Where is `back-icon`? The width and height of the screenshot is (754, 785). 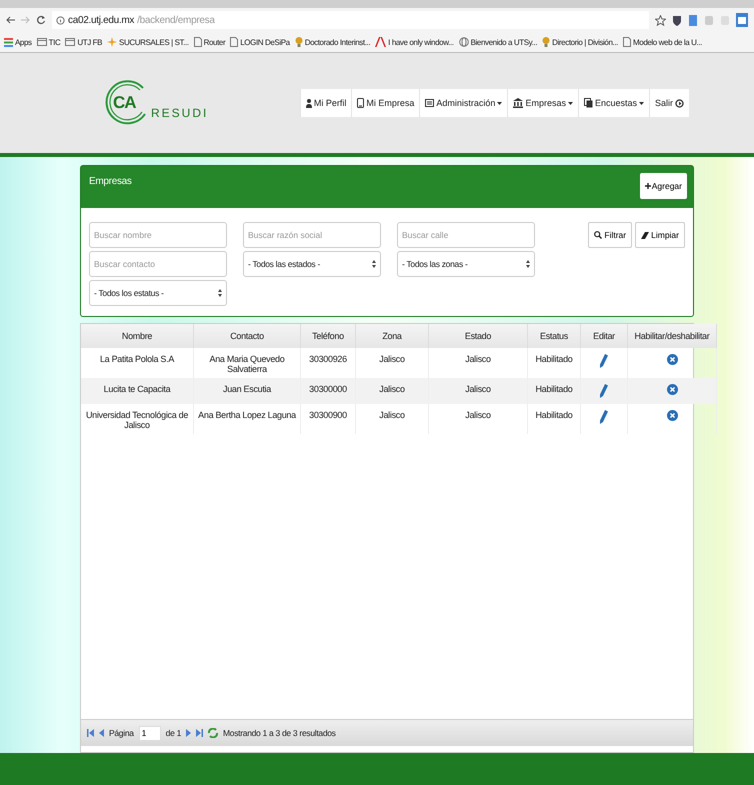 back-icon is located at coordinates (10, 20).